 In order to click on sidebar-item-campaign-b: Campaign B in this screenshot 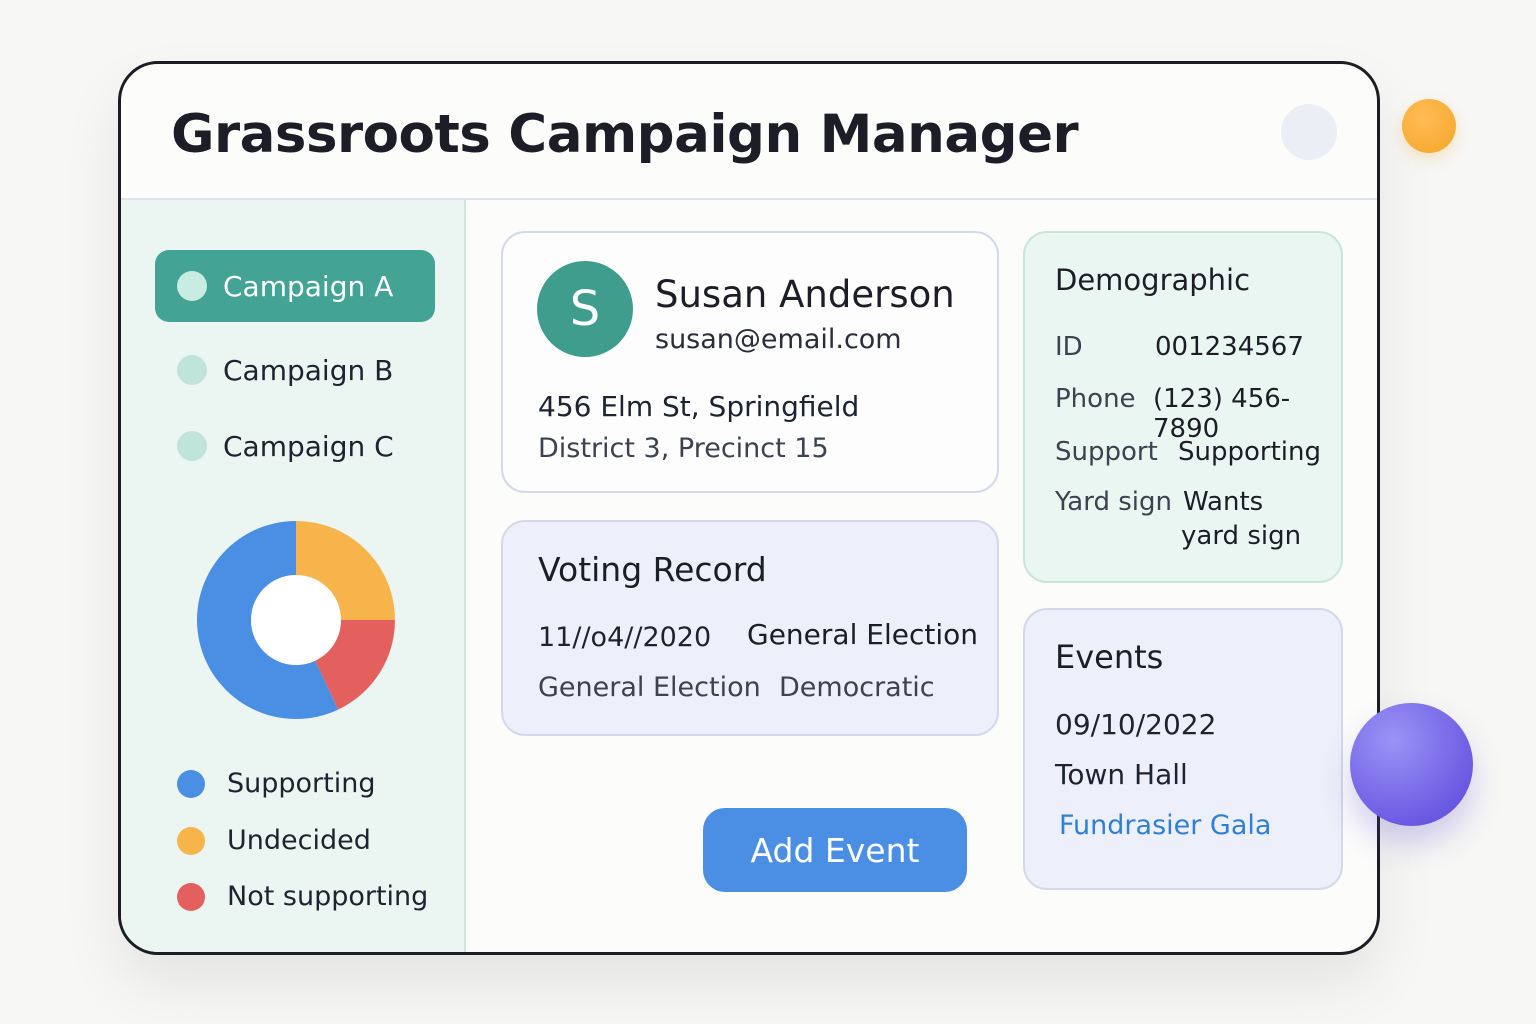, I will do `click(295, 370)`.